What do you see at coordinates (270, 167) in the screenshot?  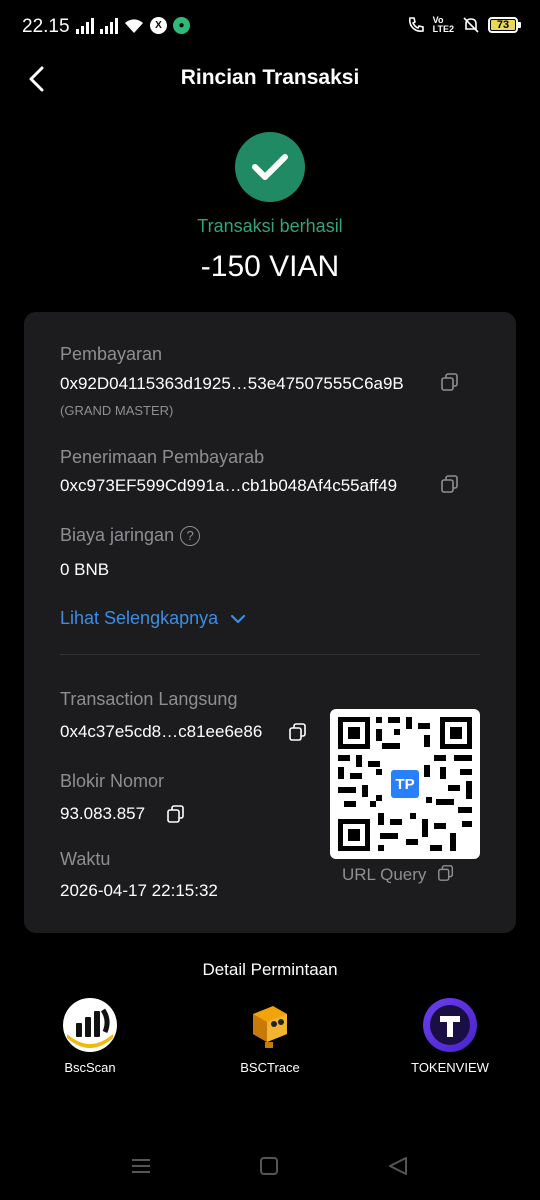 I see `success-check-icon` at bounding box center [270, 167].